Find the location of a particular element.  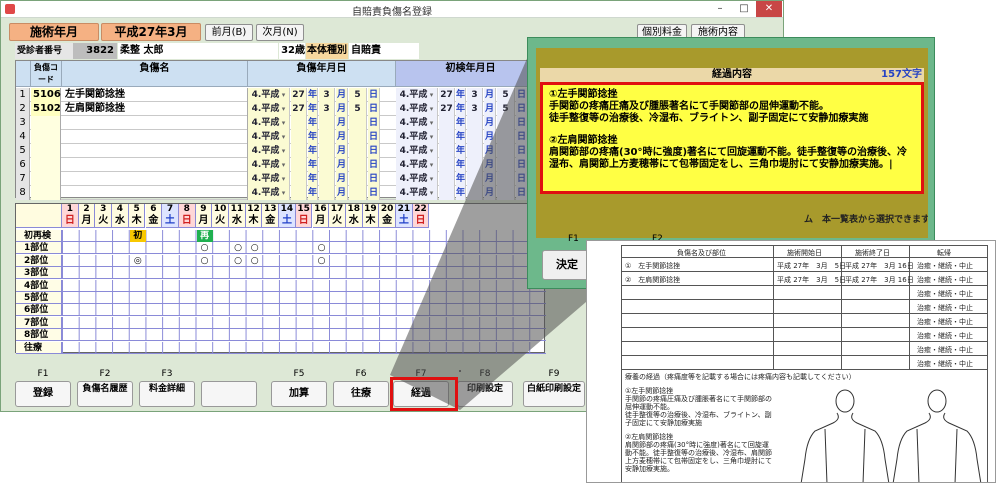

doc-text-5: 子固定にて安静加療実施 is located at coordinates (663, 423).